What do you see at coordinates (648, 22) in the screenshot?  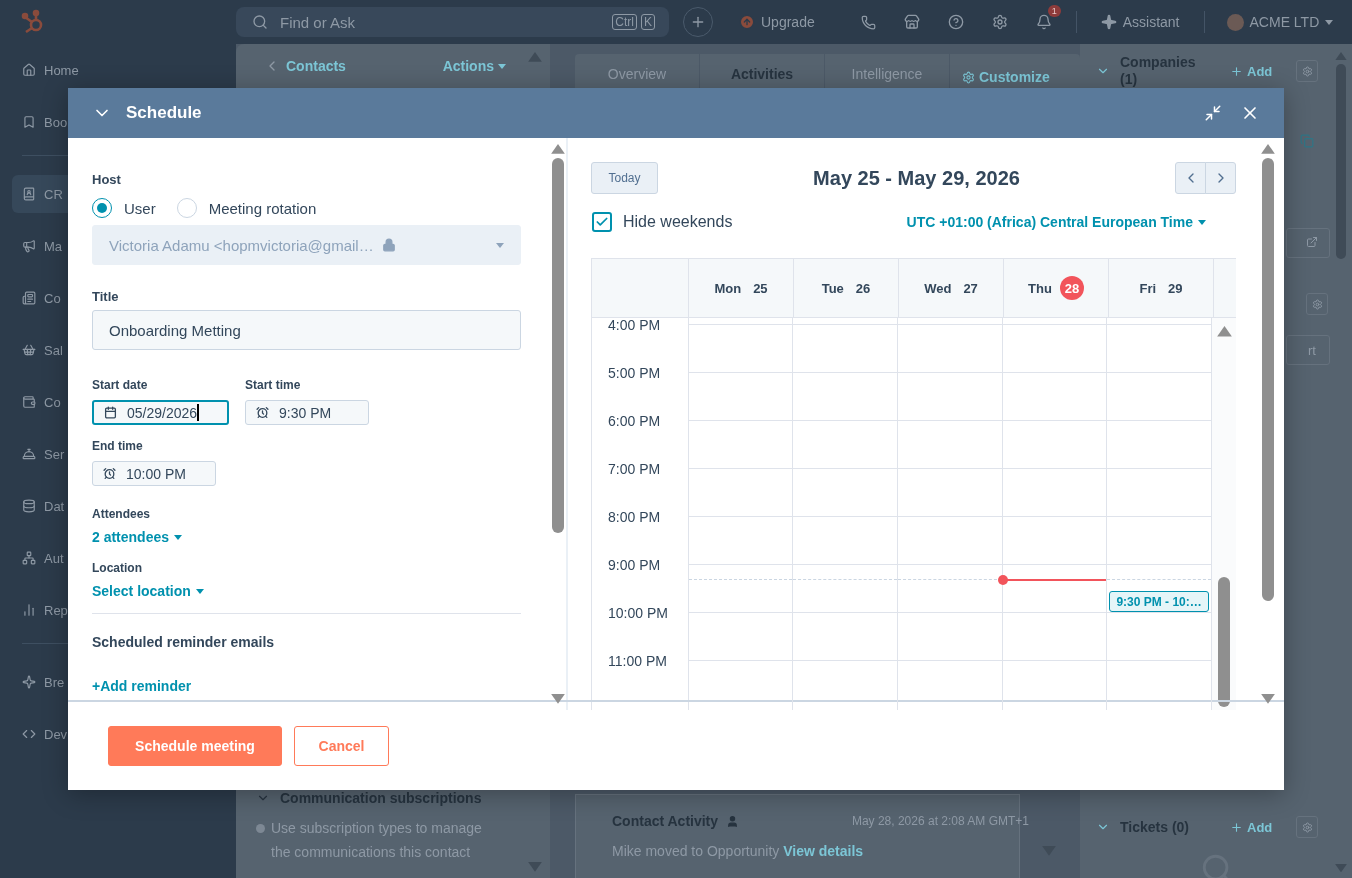 I see `keyboard-key: K` at bounding box center [648, 22].